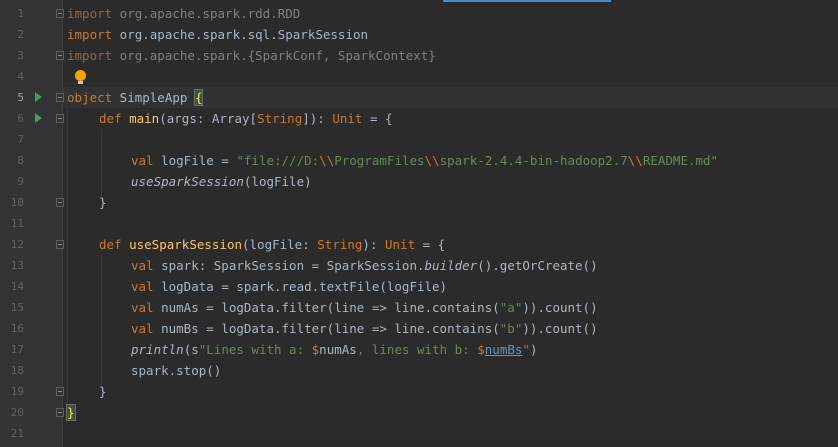 This screenshot has width=838, height=447. I want to click on line-number: 15, so click(17, 307).